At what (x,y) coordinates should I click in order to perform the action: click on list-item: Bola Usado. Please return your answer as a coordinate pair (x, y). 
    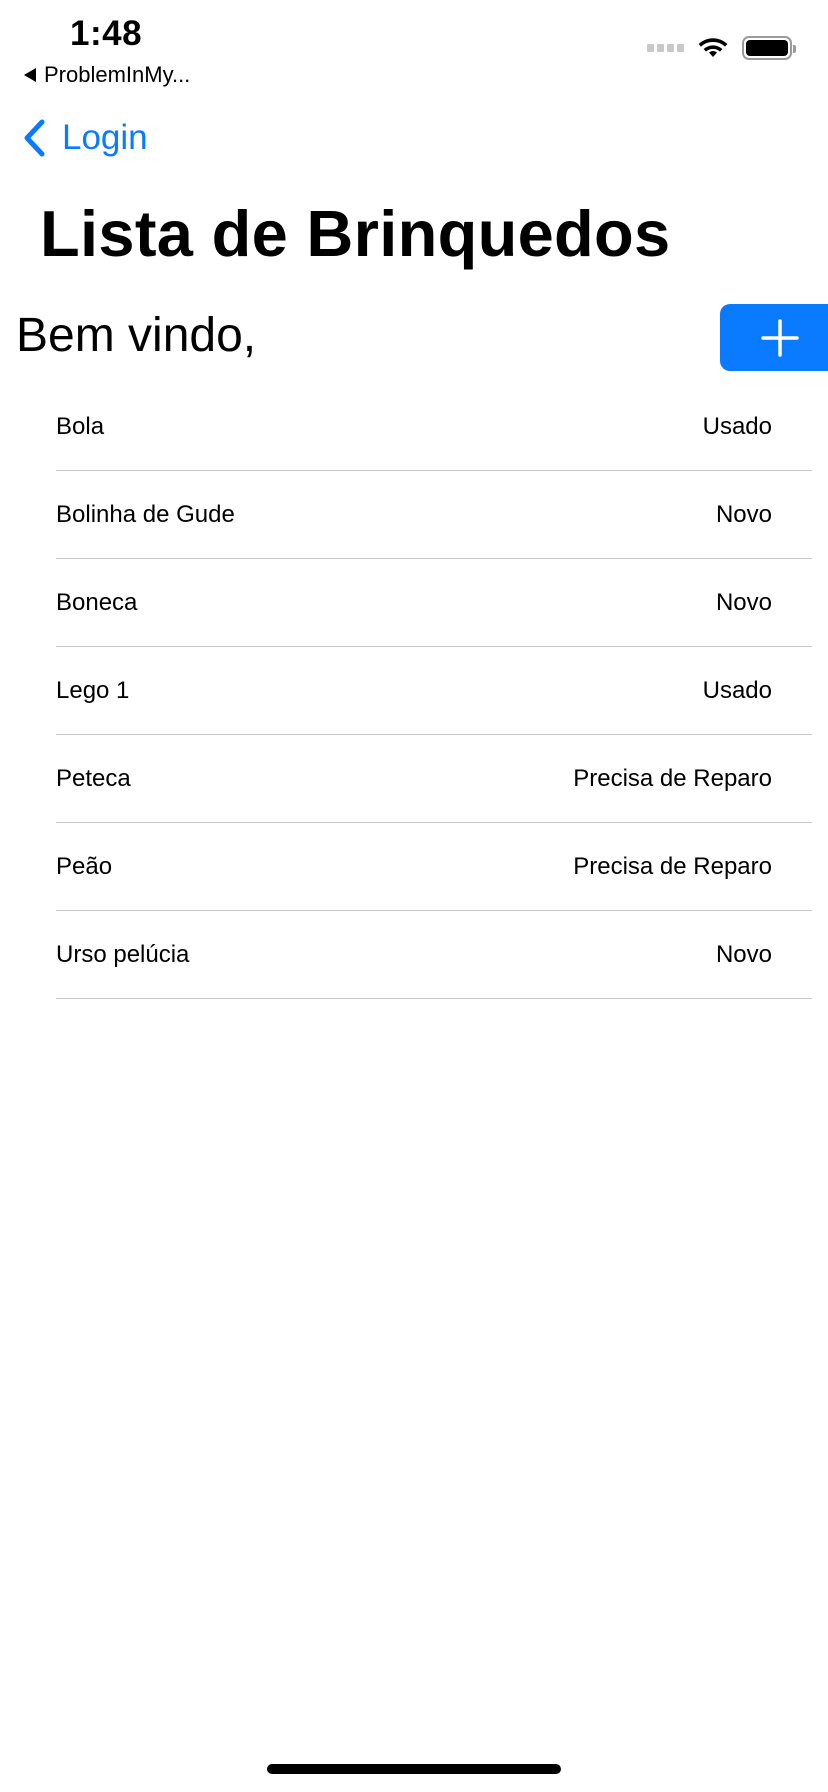
    Looking at the image, I should click on (434, 427).